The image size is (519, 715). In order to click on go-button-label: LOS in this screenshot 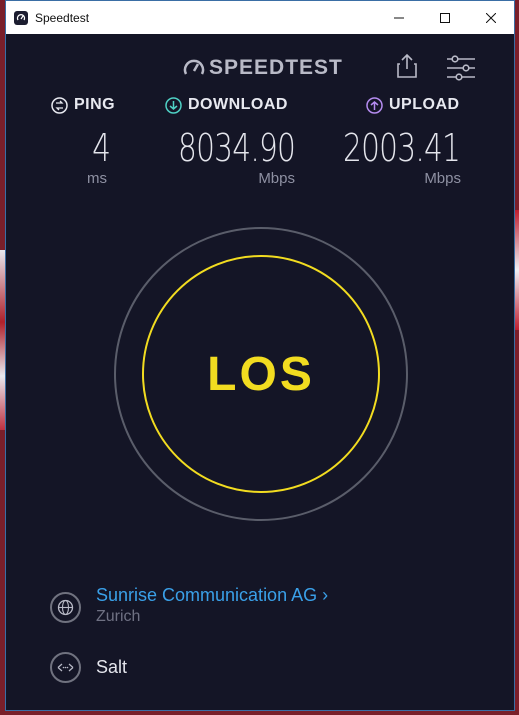, I will do `click(261, 374)`.